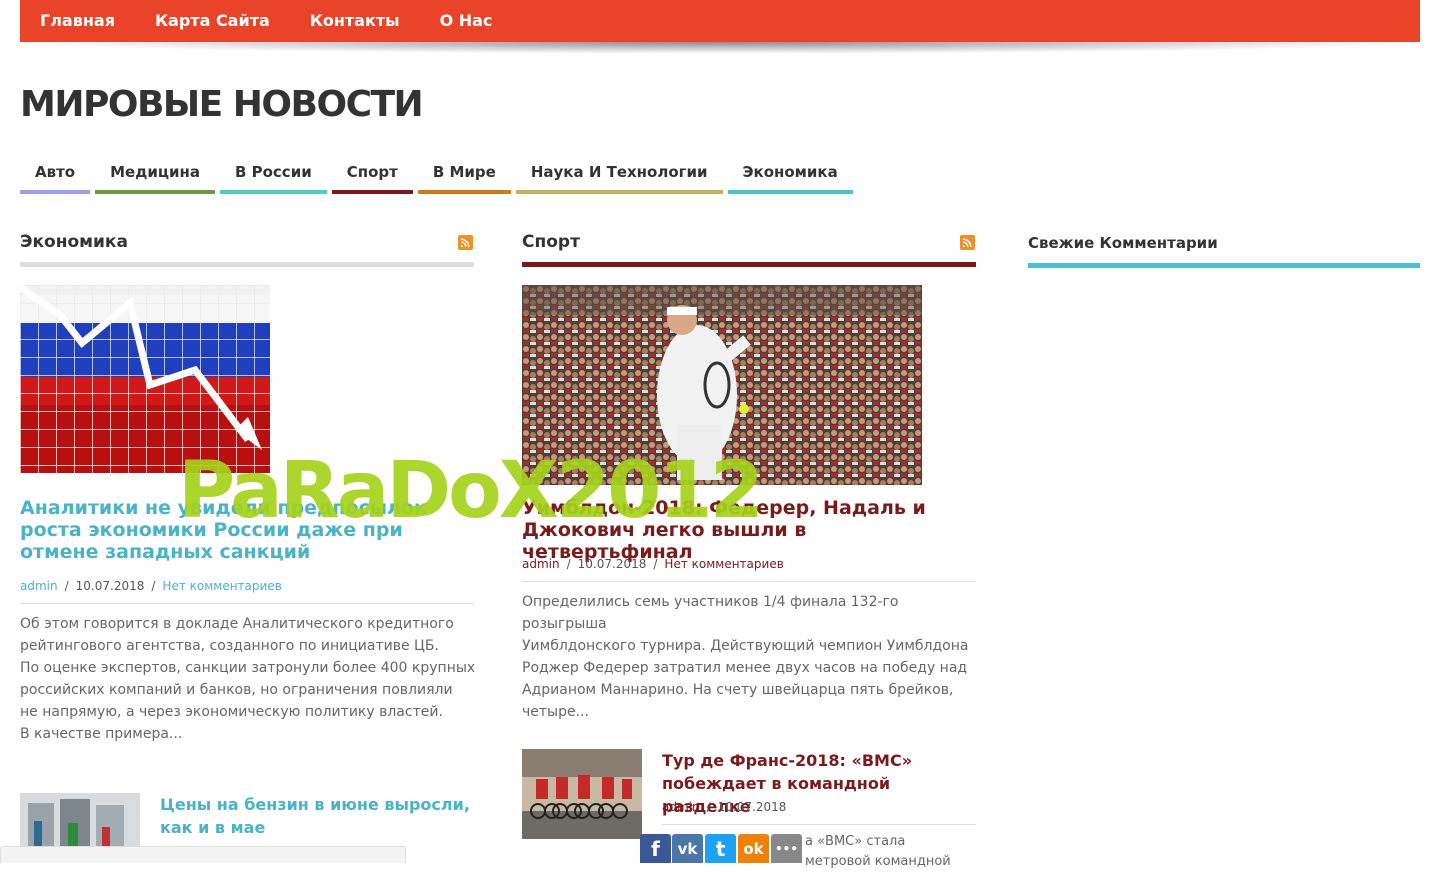 The image size is (1441, 872). I want to click on vk-share-icon: vk, so click(687, 848).